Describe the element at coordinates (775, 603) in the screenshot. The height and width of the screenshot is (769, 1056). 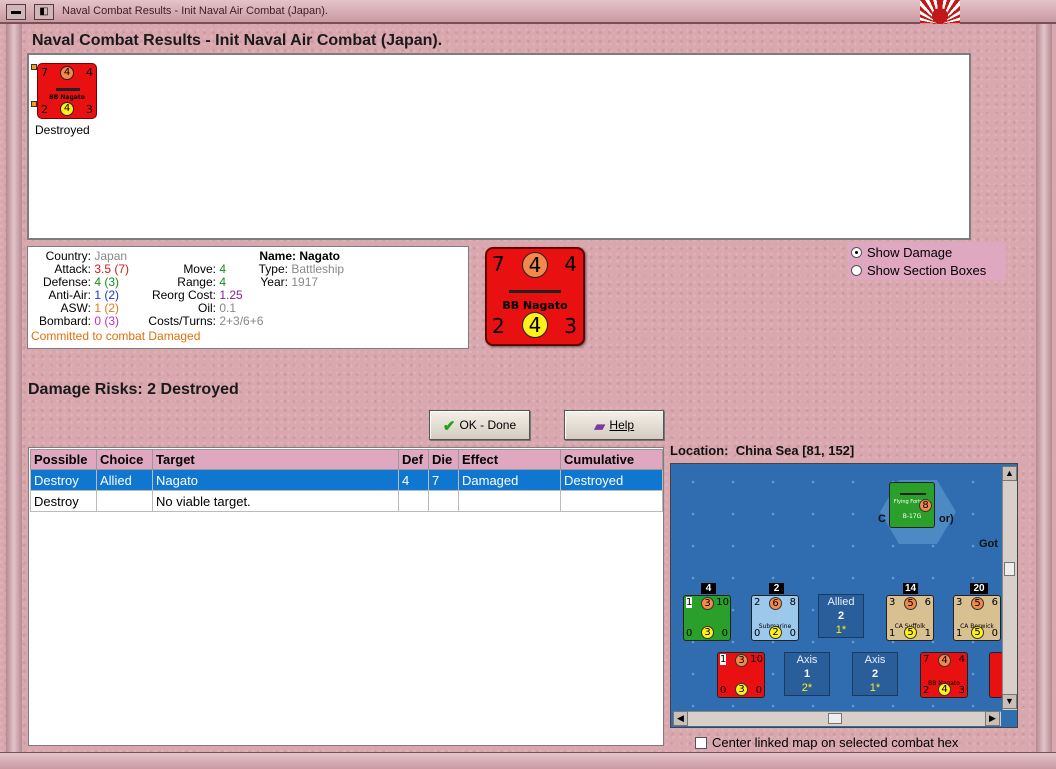
I see `unit-tc: 6` at that location.